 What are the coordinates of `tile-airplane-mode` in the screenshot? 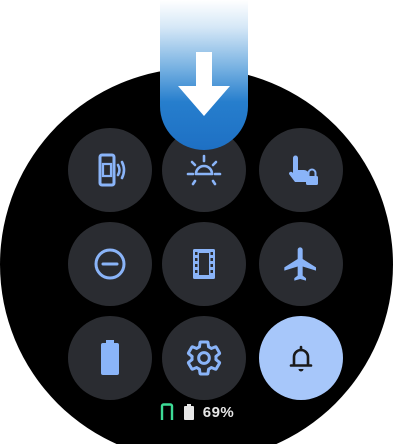 It's located at (301, 264).